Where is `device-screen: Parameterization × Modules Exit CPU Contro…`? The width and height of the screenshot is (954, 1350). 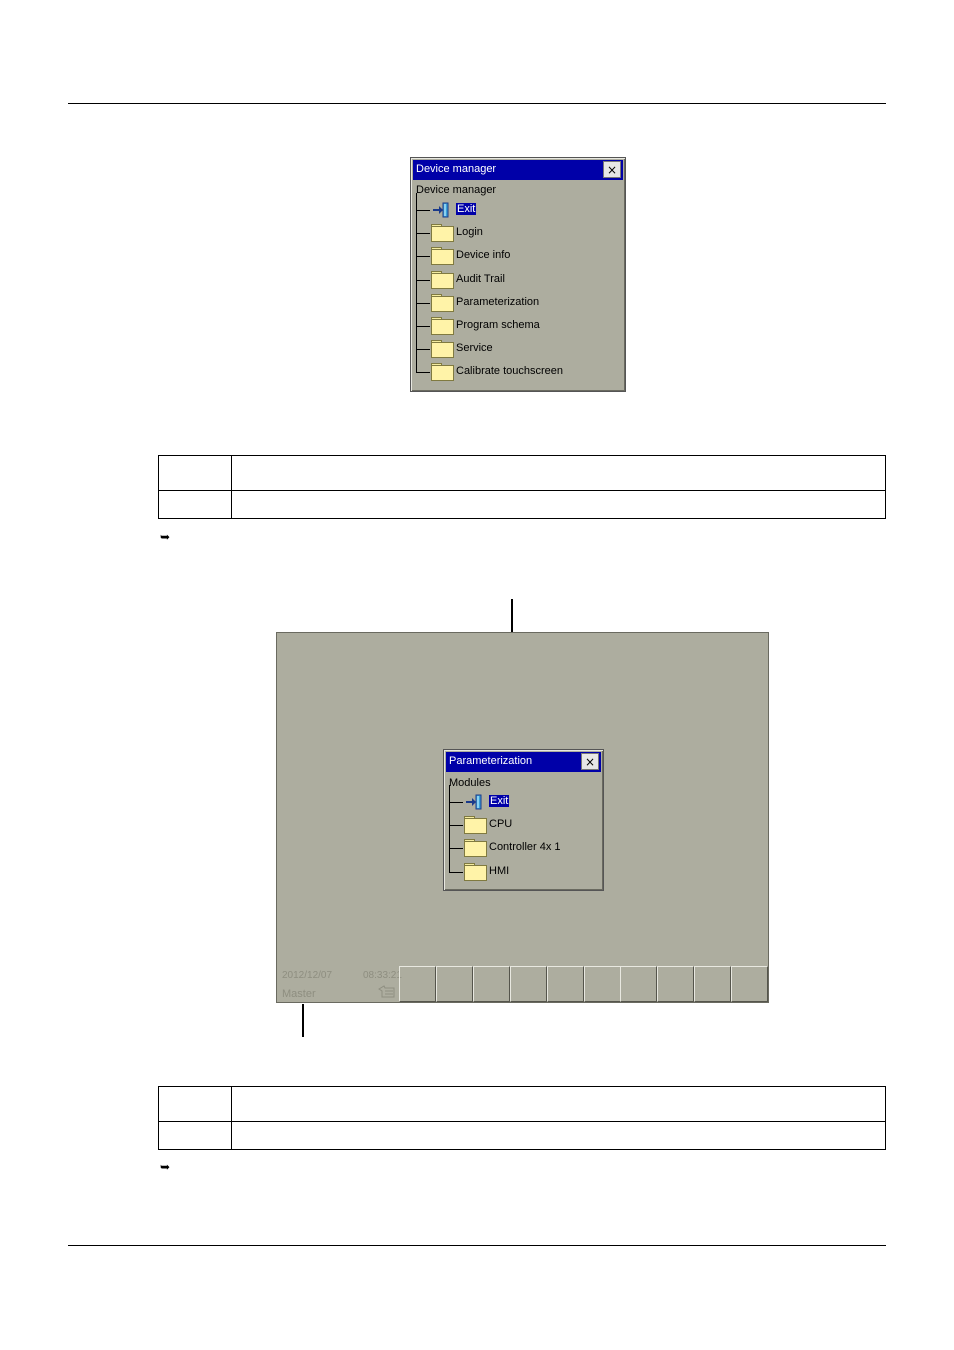 device-screen: Parameterization × Modules Exit CPU Contro… is located at coordinates (522, 817).